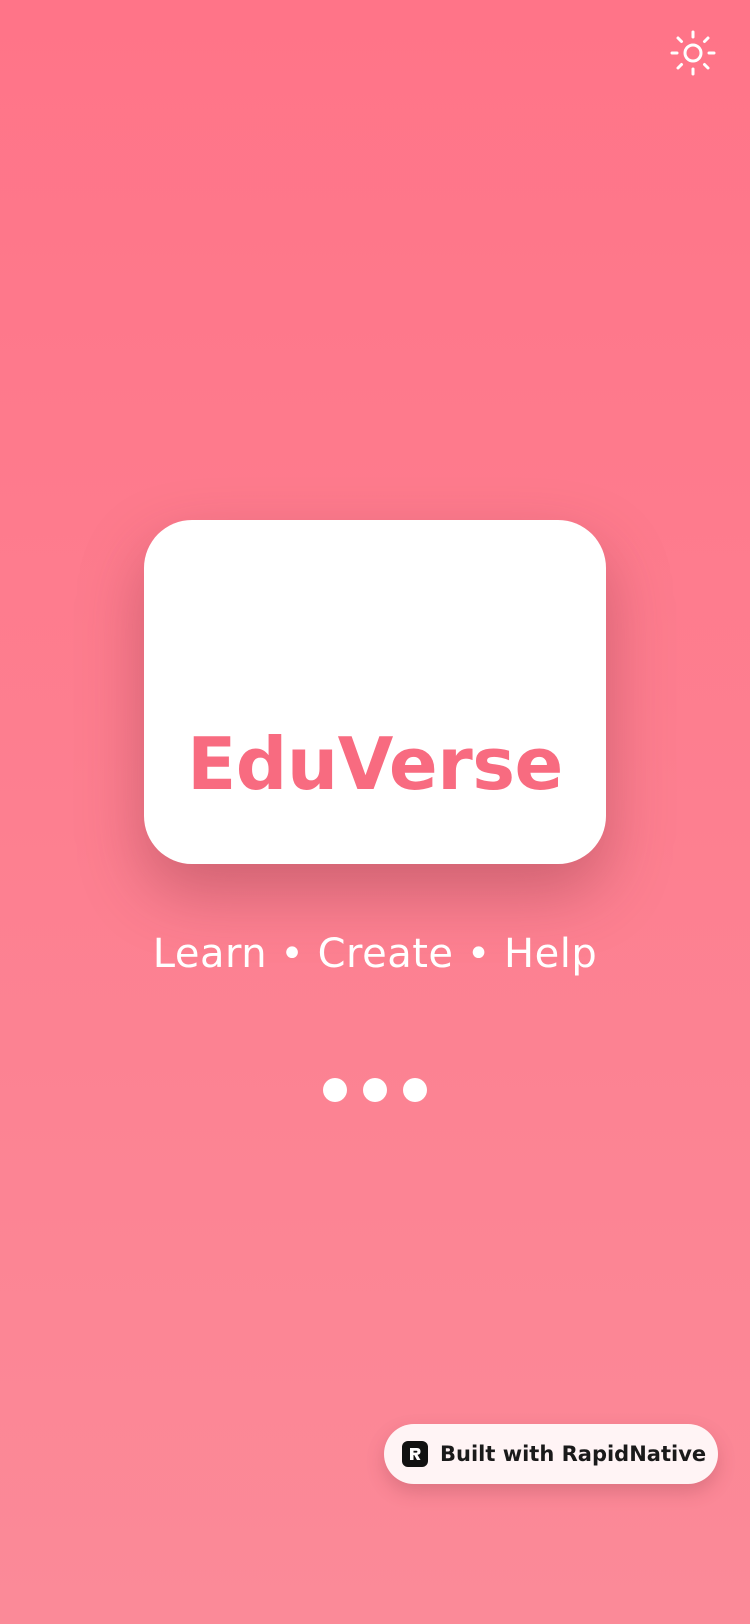 This screenshot has height=1624, width=750. What do you see at coordinates (375, 764) in the screenshot?
I see `app-name: EduVerse` at bounding box center [375, 764].